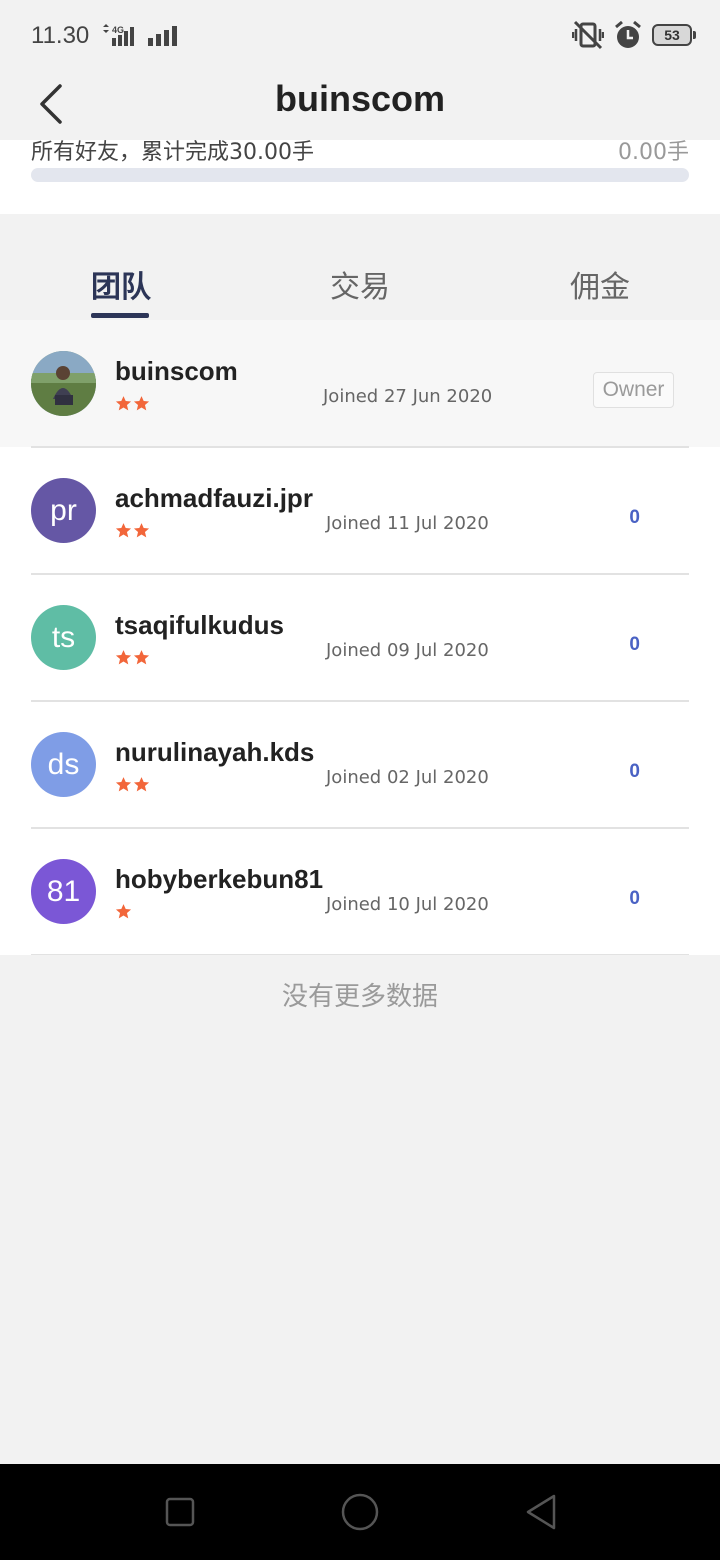 The image size is (720, 1560). I want to click on battery-icon: 53, so click(674, 35).